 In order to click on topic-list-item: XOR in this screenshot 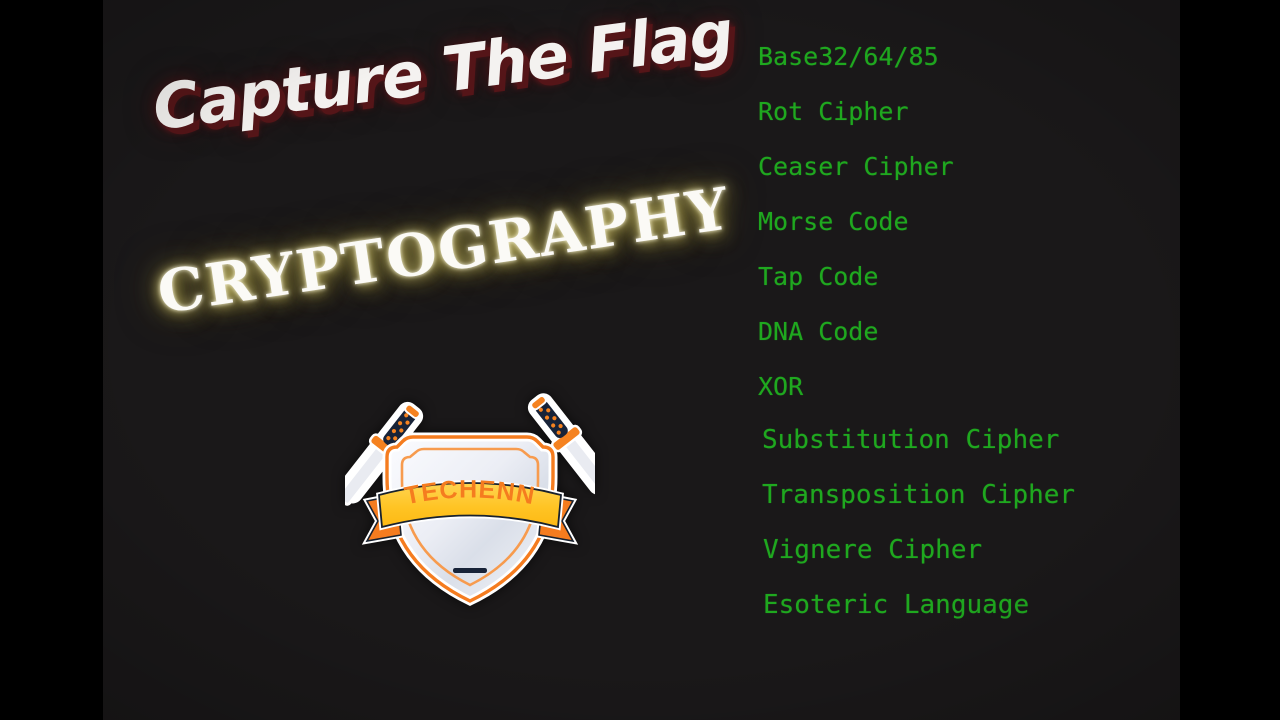, I will do `click(781, 386)`.